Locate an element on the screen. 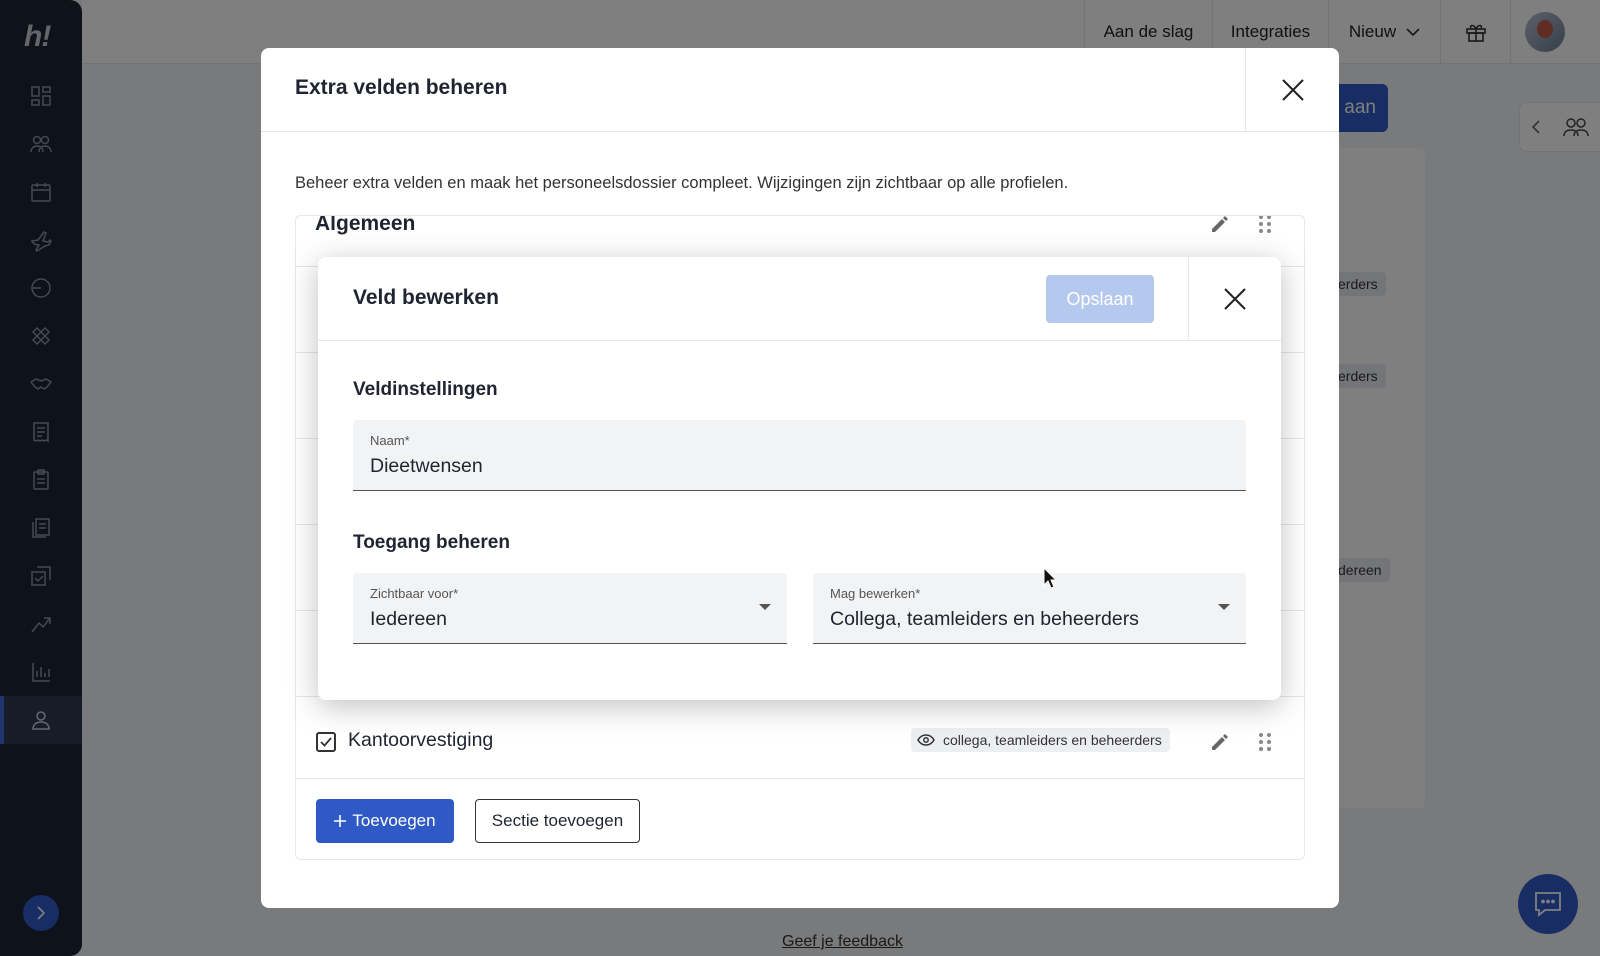 This screenshot has height=956, width=1600. name-field-label: Naam* is located at coordinates (390, 440).